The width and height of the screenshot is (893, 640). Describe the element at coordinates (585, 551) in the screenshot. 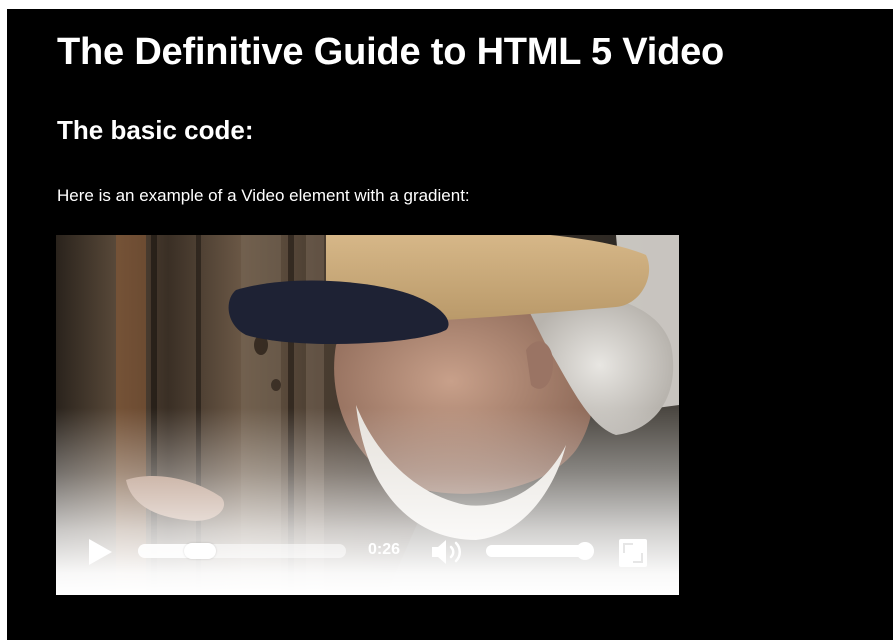

I see `volume-thumb` at that location.